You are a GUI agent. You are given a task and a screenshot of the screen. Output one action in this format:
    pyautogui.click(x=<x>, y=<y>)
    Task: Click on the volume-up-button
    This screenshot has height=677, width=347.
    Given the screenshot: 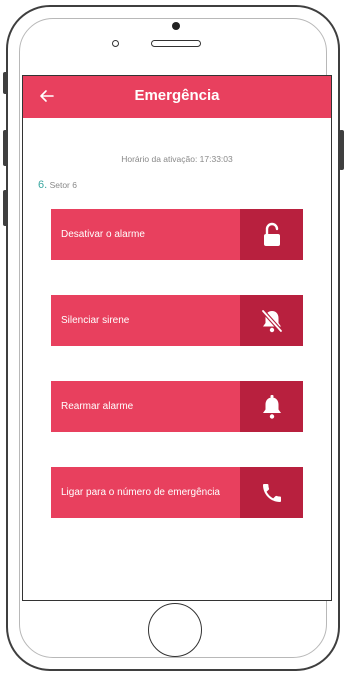 What is the action you would take?
    pyautogui.click(x=5, y=148)
    